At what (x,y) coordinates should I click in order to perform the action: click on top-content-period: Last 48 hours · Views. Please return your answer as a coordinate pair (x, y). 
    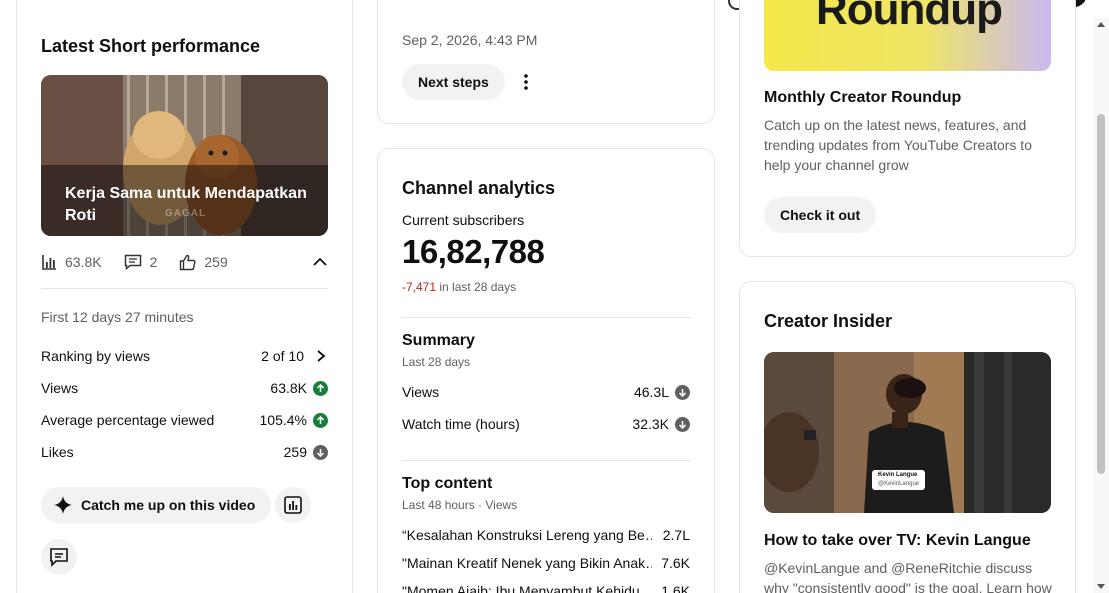
    Looking at the image, I should click on (460, 505).